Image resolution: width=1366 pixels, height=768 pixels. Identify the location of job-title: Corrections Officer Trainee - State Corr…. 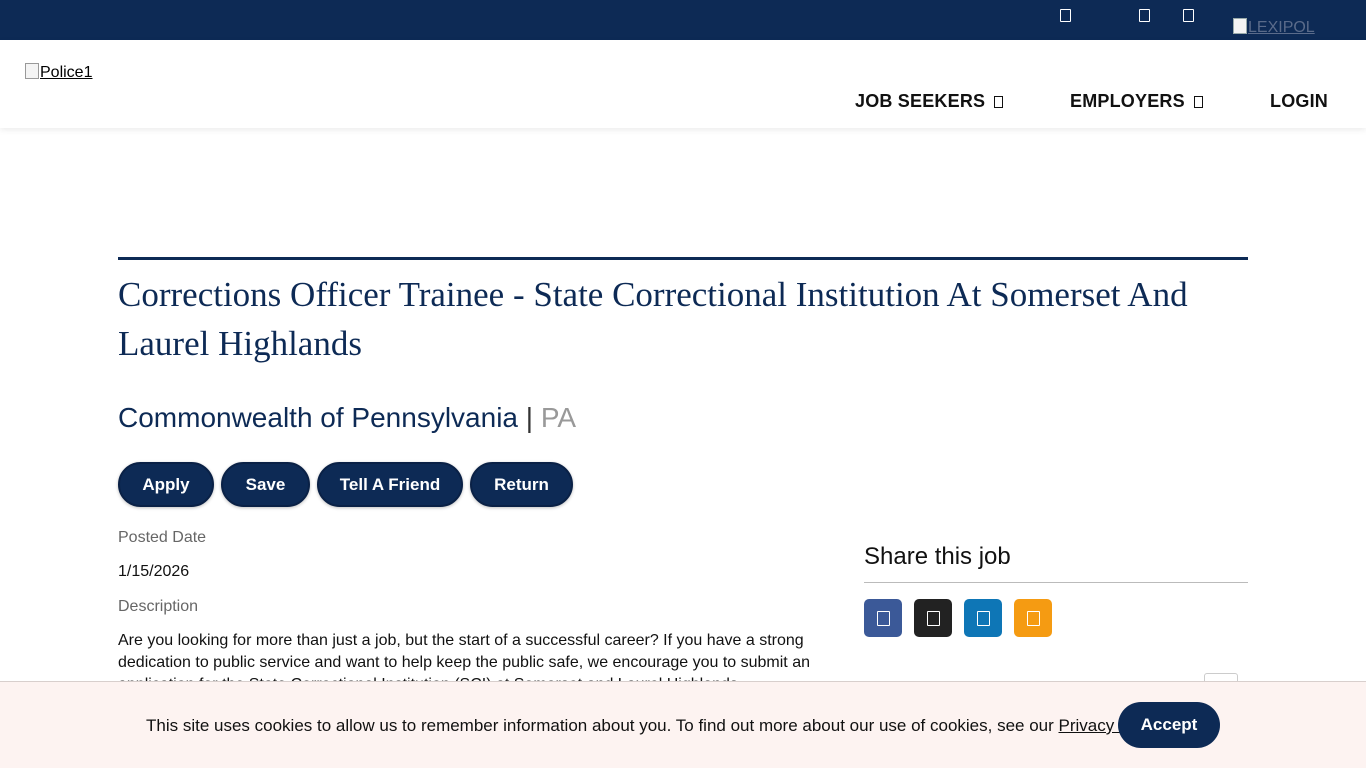
(653, 319).